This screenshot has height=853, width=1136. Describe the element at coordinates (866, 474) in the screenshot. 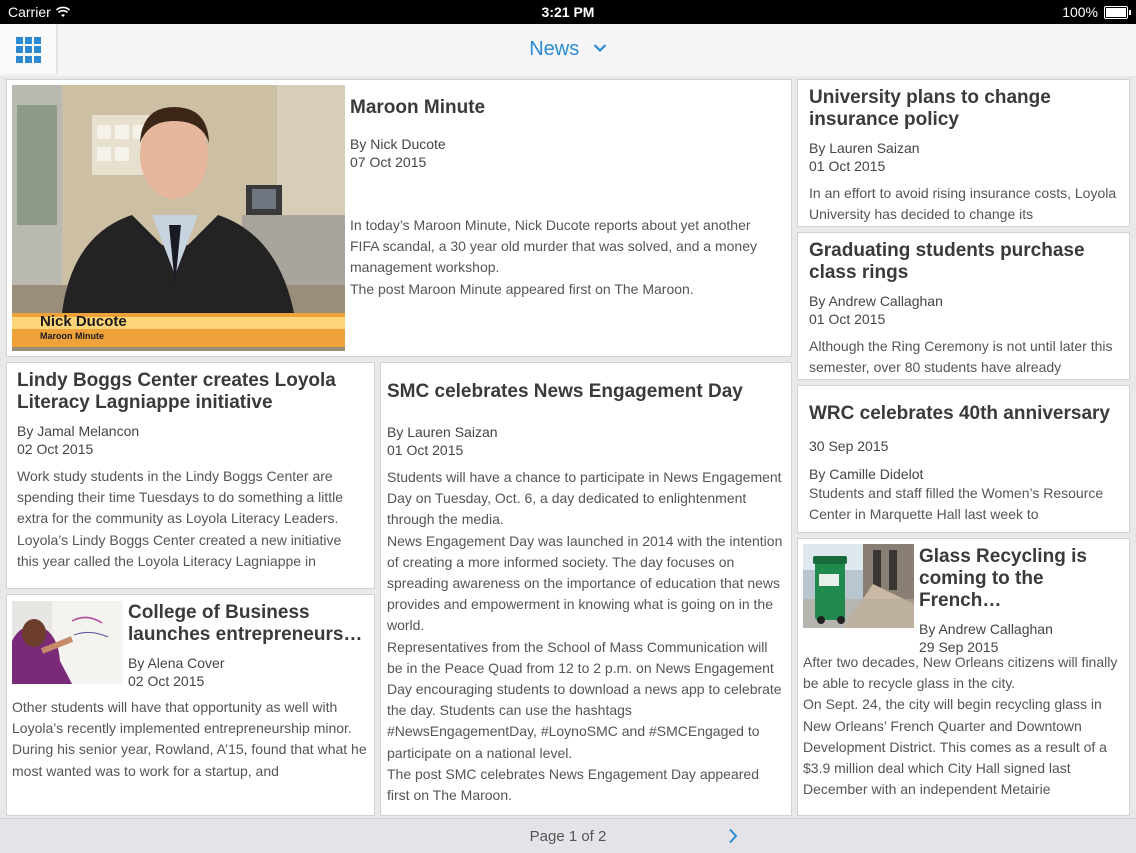

I see `article-author: By Camille Didelot` at that location.